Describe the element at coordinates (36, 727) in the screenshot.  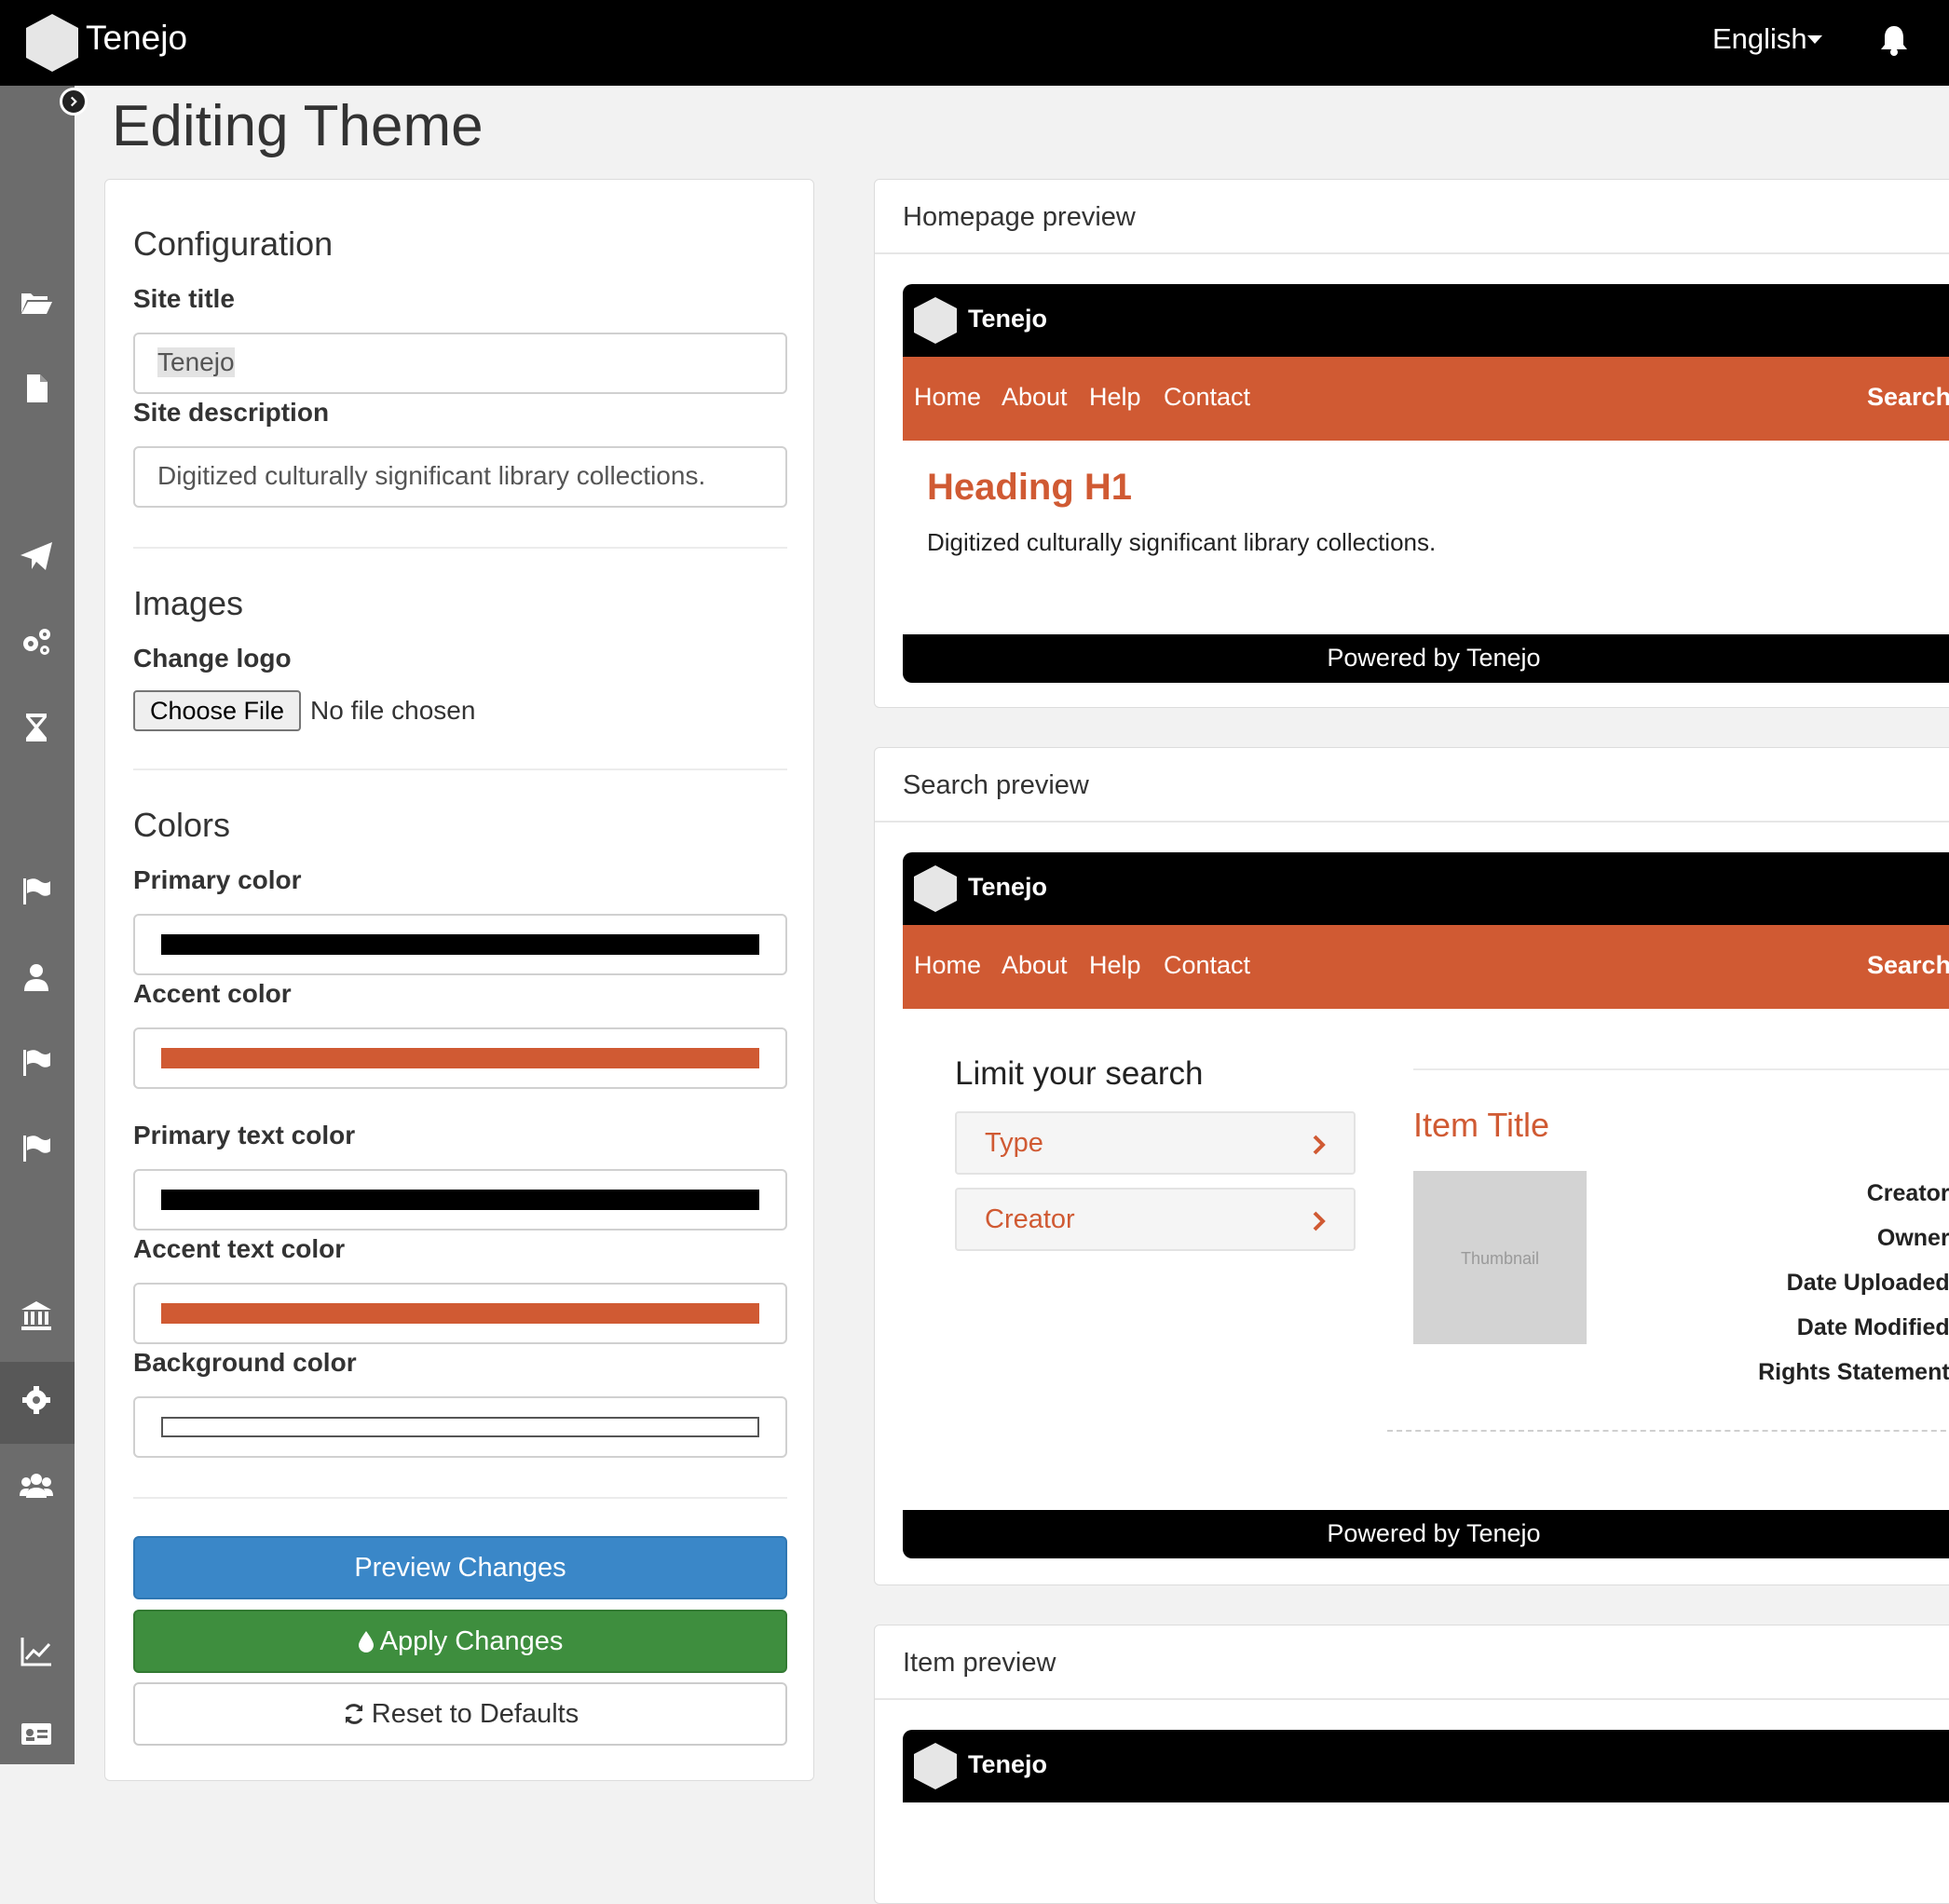
I see `hourglass-icon` at that location.